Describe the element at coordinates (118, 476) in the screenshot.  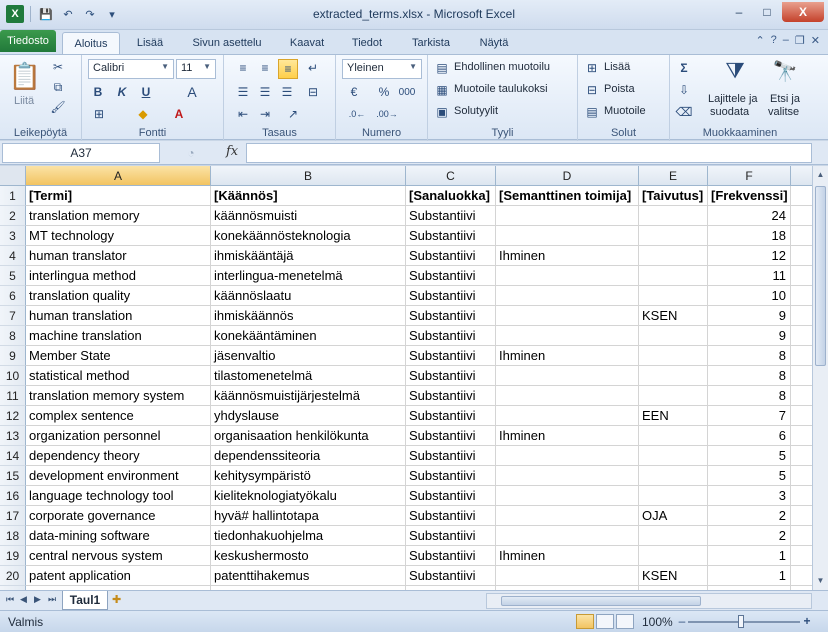
I see `cell-a: development environment` at that location.